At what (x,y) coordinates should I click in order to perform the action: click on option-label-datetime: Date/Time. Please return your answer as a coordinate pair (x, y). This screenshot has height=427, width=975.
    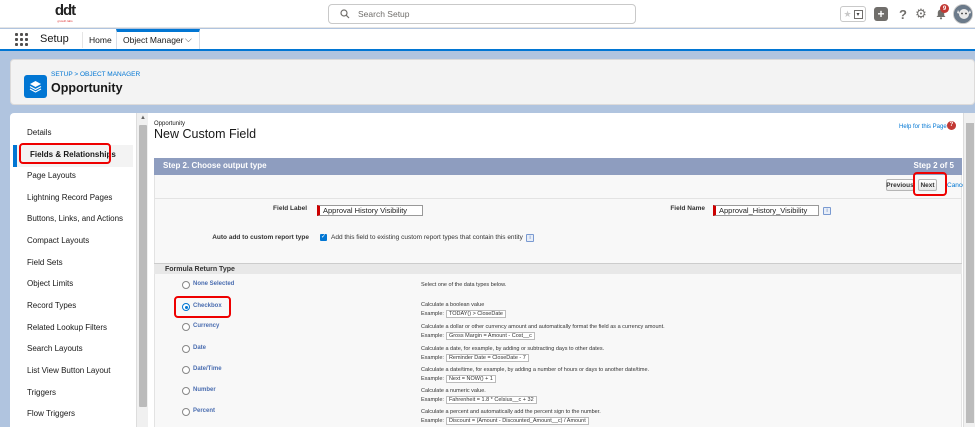
    Looking at the image, I should click on (207, 369).